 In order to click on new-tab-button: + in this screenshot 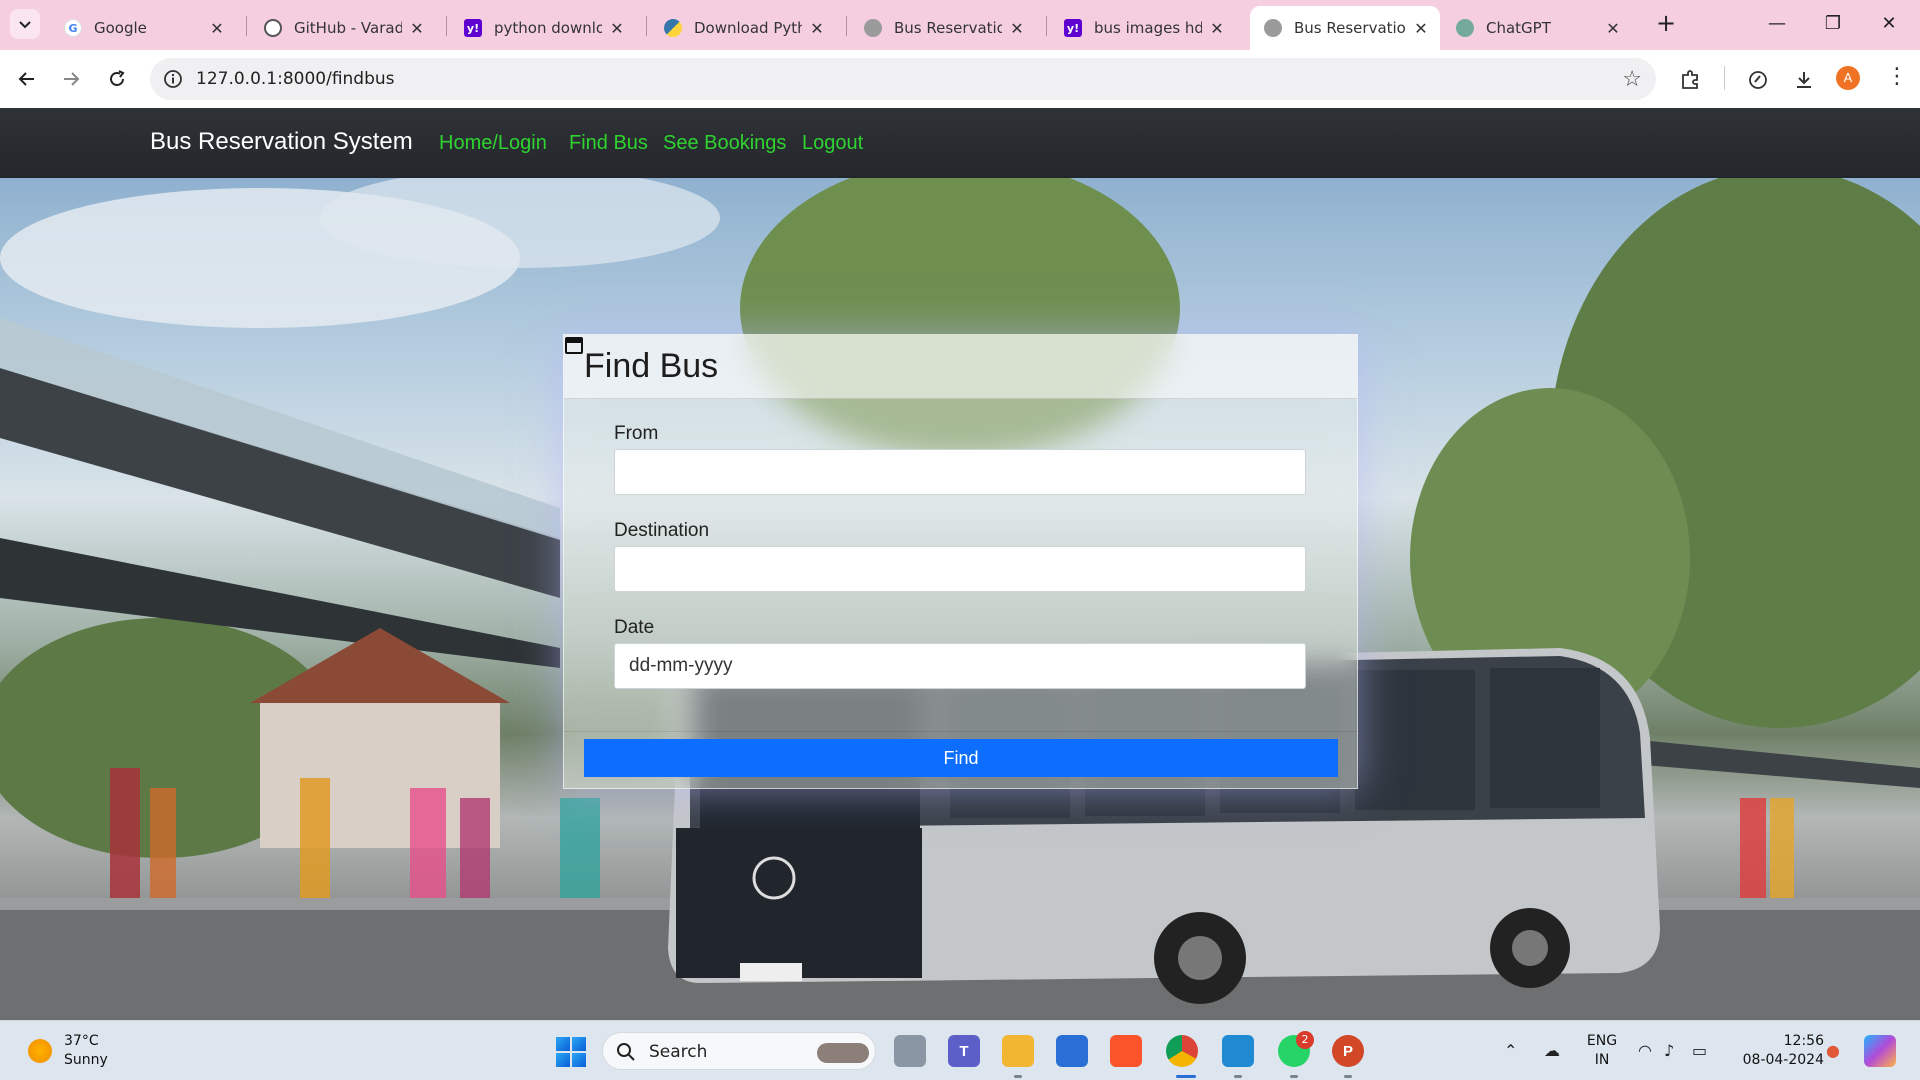, I will do `click(1666, 24)`.